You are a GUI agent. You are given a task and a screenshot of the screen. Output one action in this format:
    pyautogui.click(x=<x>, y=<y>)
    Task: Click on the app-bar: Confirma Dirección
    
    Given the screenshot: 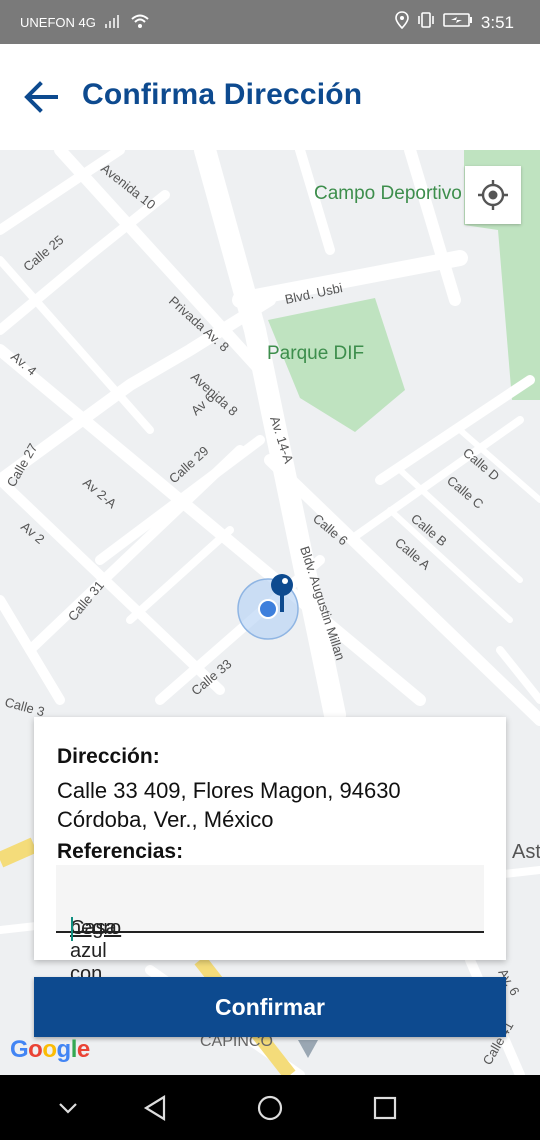 What is the action you would take?
    pyautogui.click(x=270, y=97)
    